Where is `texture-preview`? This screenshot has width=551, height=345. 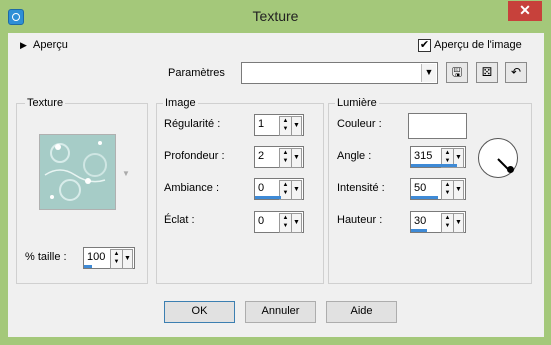 texture-preview is located at coordinates (77, 172).